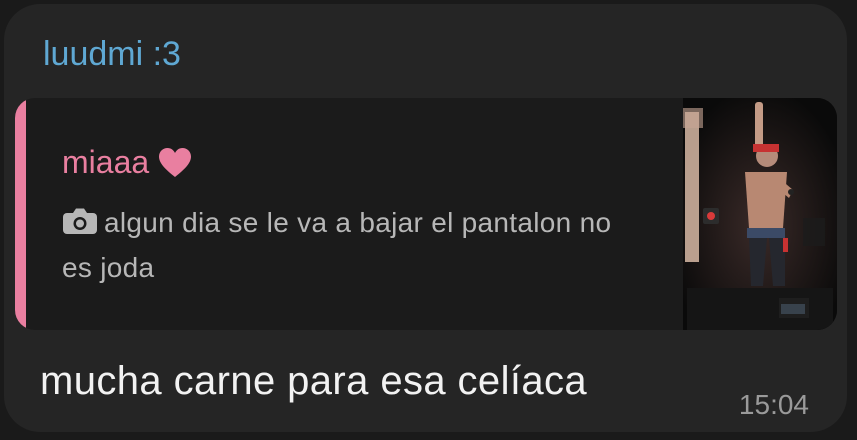 The width and height of the screenshot is (857, 440). I want to click on heart-icon, so click(175, 162).